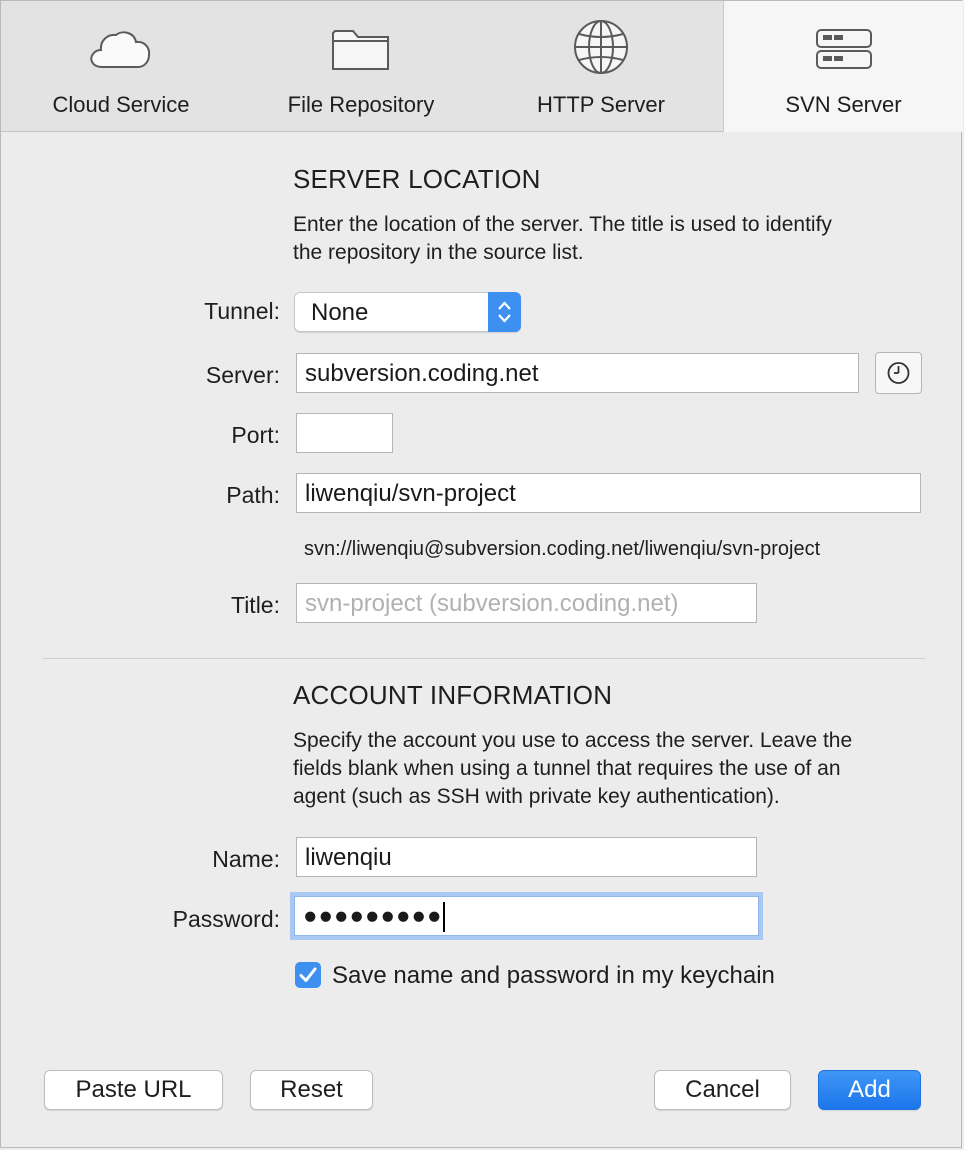 The width and height of the screenshot is (964, 1150). I want to click on port-input, so click(344, 433).